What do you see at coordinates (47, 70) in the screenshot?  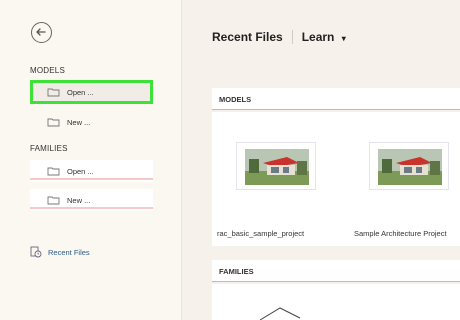 I see `models-section-label: MODELS` at bounding box center [47, 70].